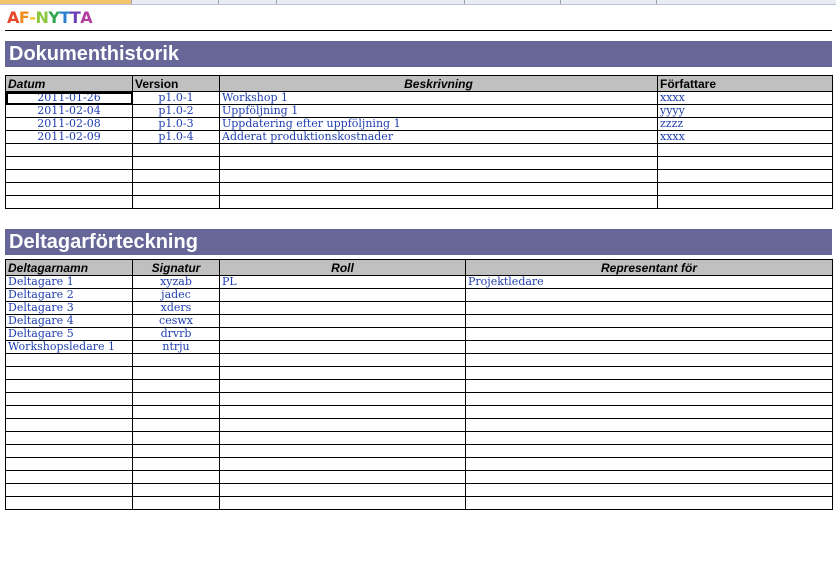 This screenshot has width=836, height=564. What do you see at coordinates (69, 334) in the screenshot?
I see `cell-deltagarnamn: Deltagare 5` at bounding box center [69, 334].